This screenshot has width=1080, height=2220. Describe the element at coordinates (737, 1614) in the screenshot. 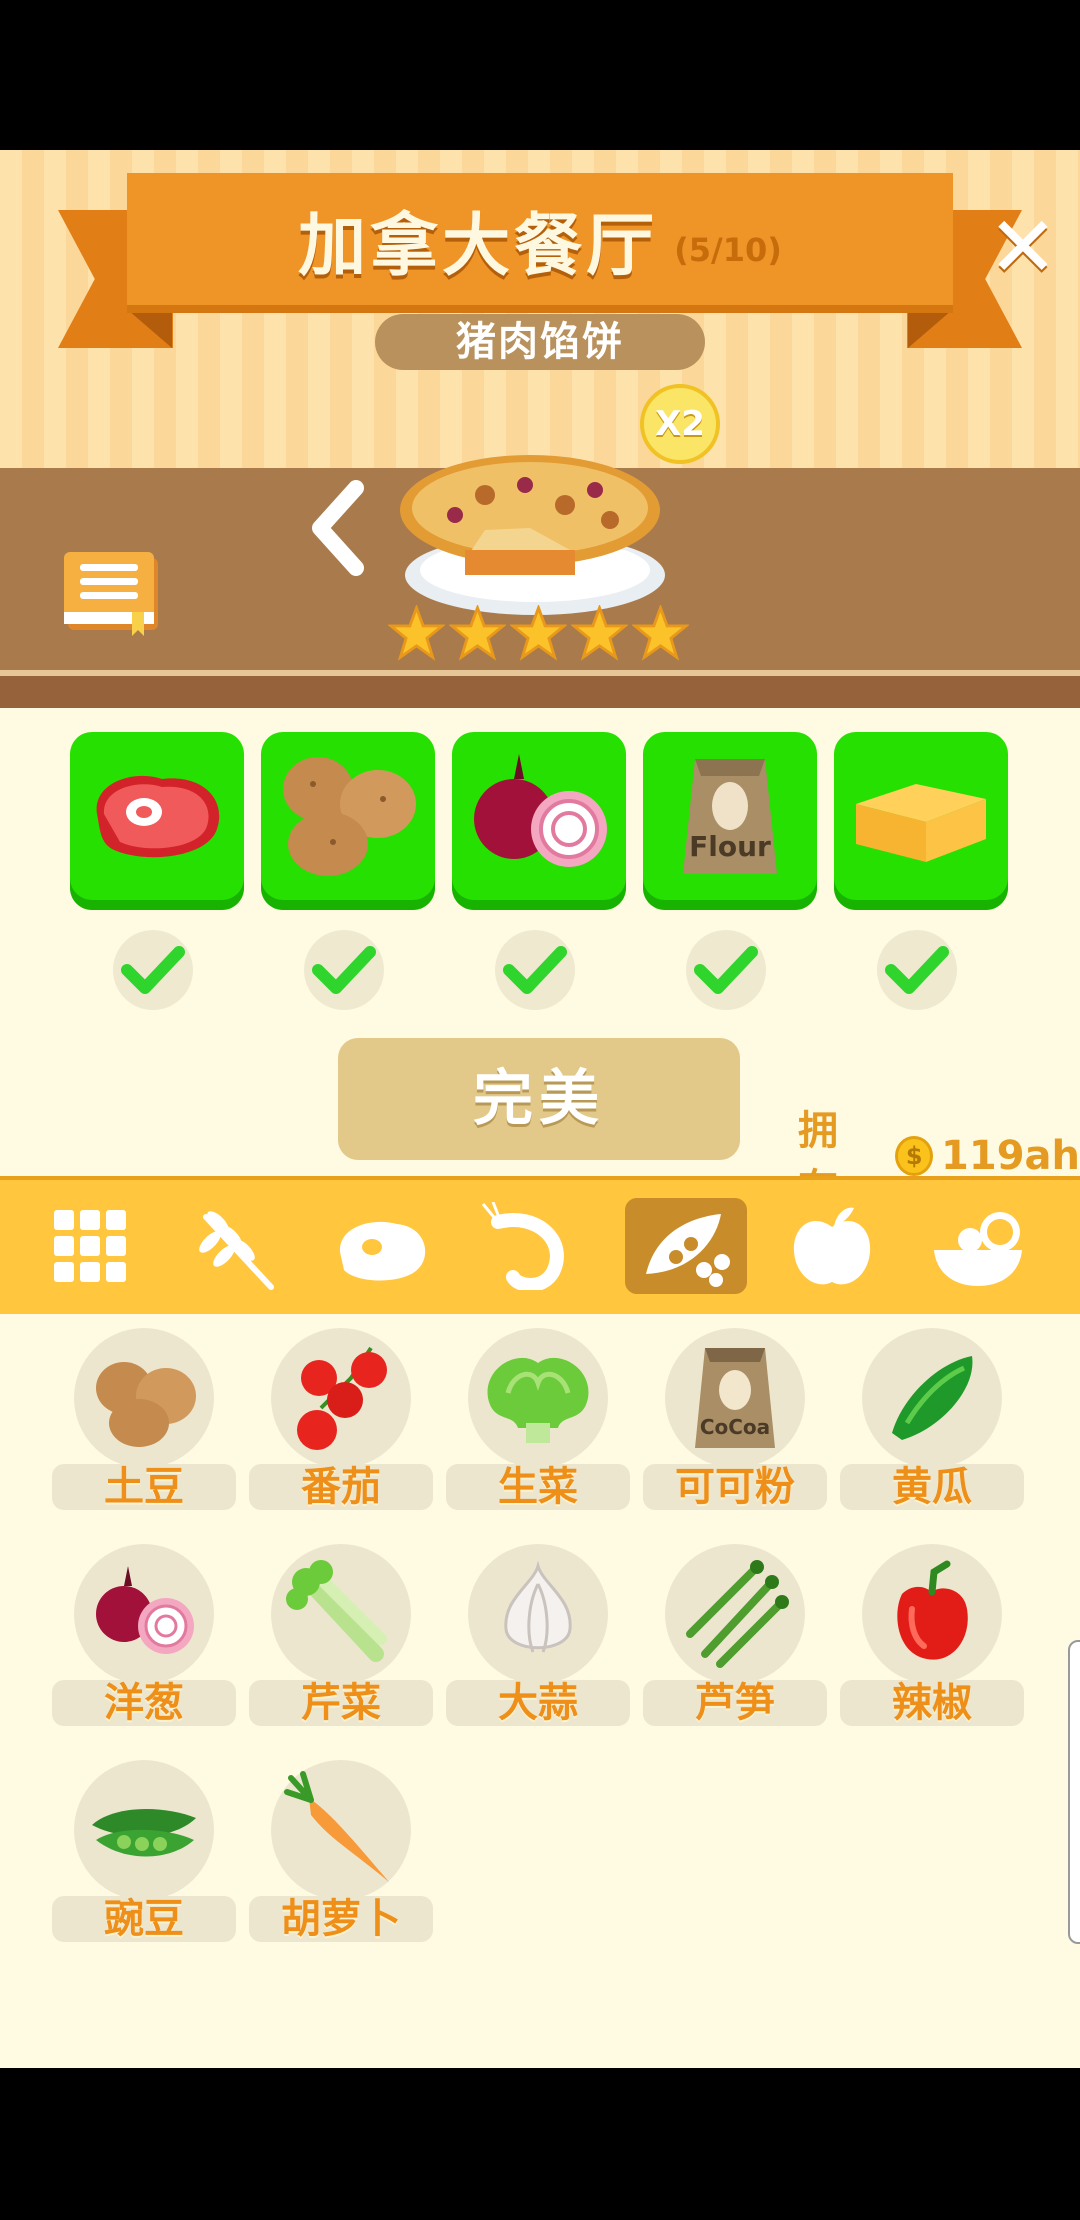

I see `asparagus-icon` at that location.